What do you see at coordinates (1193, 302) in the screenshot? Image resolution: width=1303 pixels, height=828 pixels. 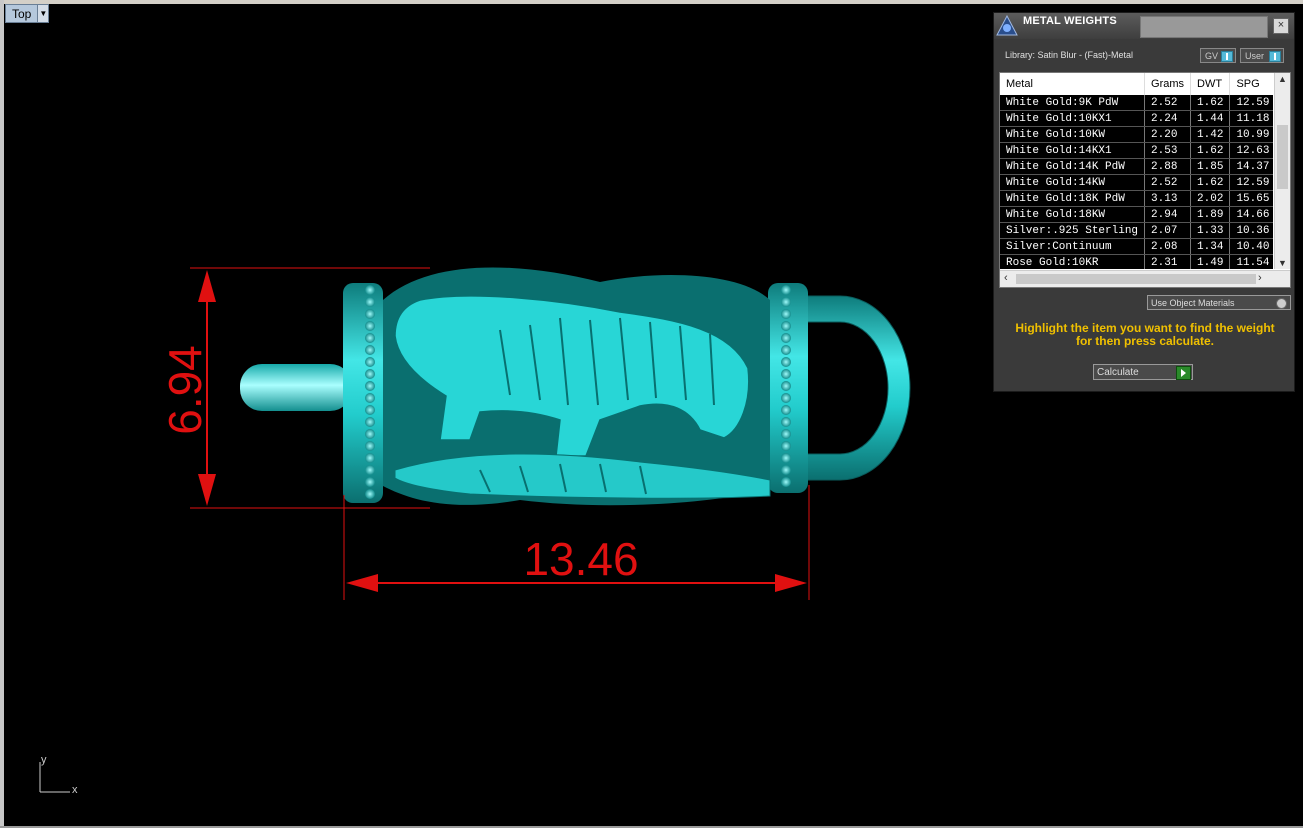 I see `use-object-materials-label: Use Object Materials` at bounding box center [1193, 302].